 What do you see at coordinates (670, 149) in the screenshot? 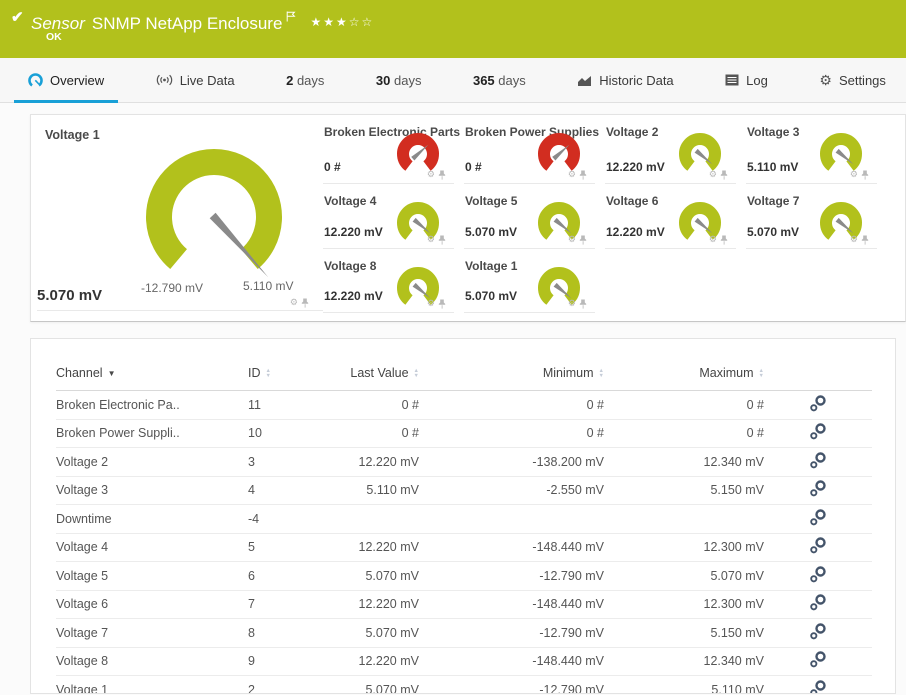
I see `gauge-cell-voltage-2: Voltage 2 12.220 mV ⚙` at bounding box center [670, 149].